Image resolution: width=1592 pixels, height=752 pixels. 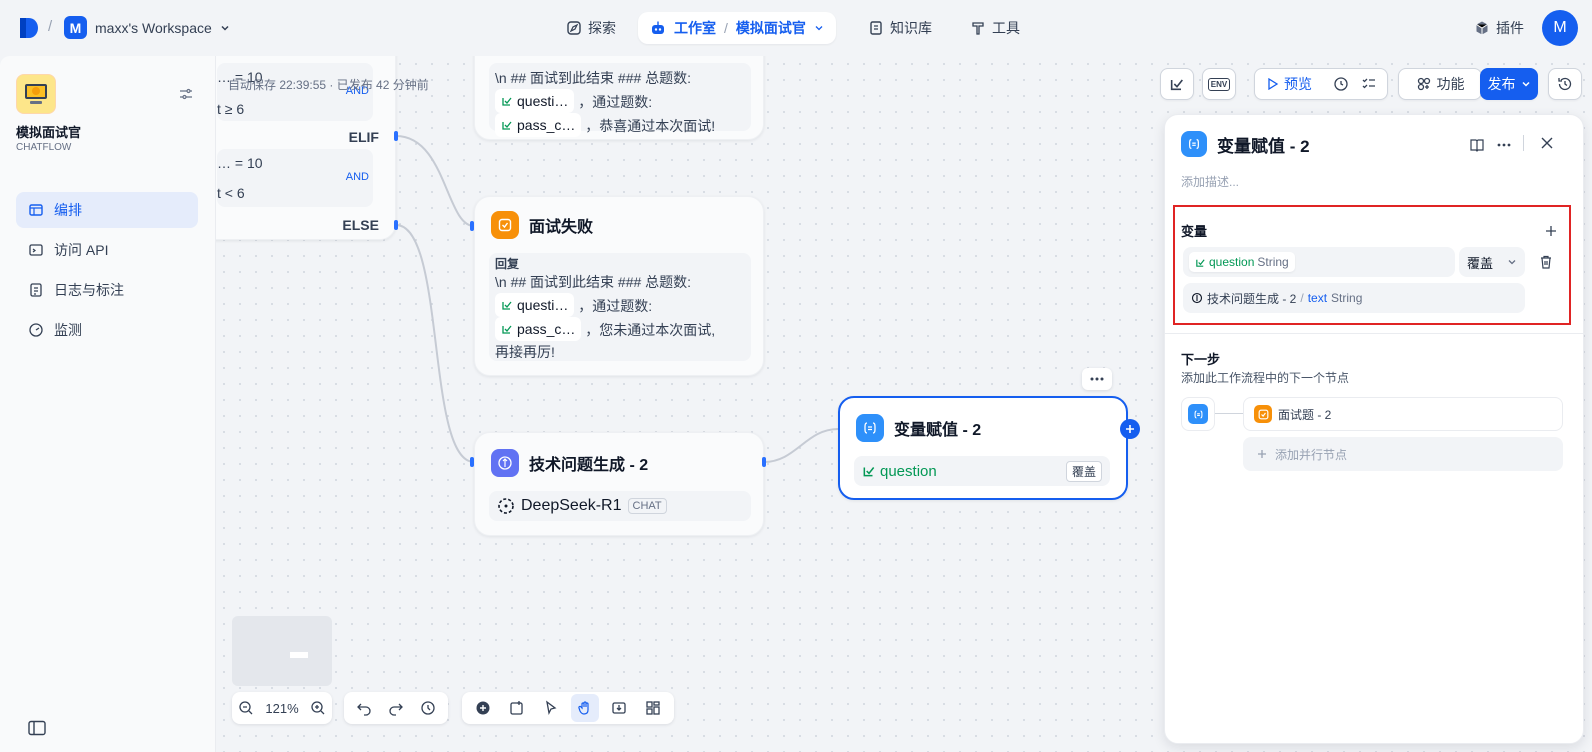 What do you see at coordinates (1219, 84) in the screenshot?
I see `env-button: ENV` at bounding box center [1219, 84].